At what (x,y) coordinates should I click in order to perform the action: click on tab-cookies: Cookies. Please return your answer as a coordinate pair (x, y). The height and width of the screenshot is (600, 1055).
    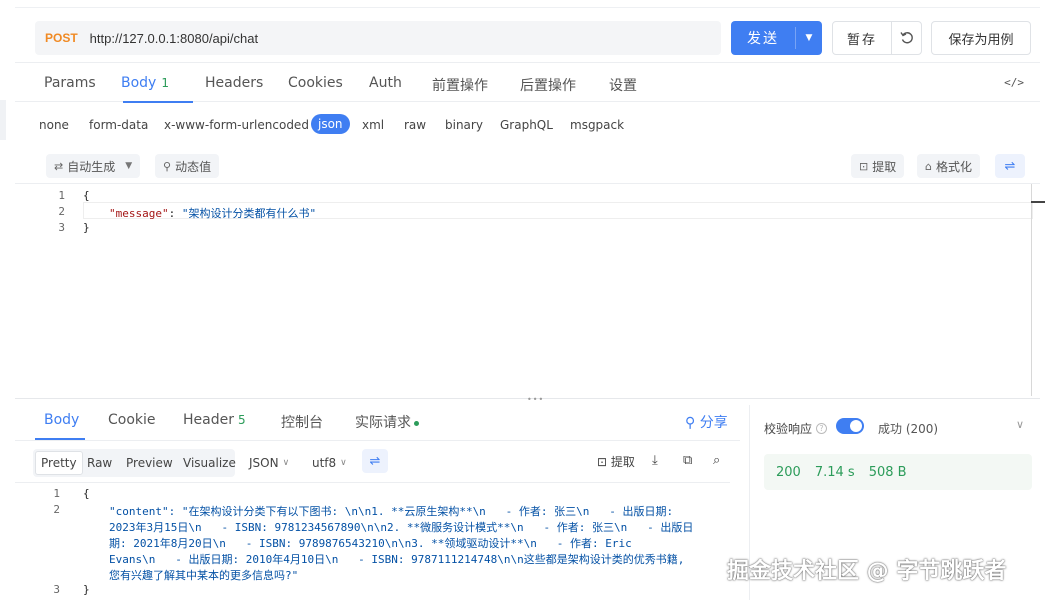
    Looking at the image, I should click on (315, 83).